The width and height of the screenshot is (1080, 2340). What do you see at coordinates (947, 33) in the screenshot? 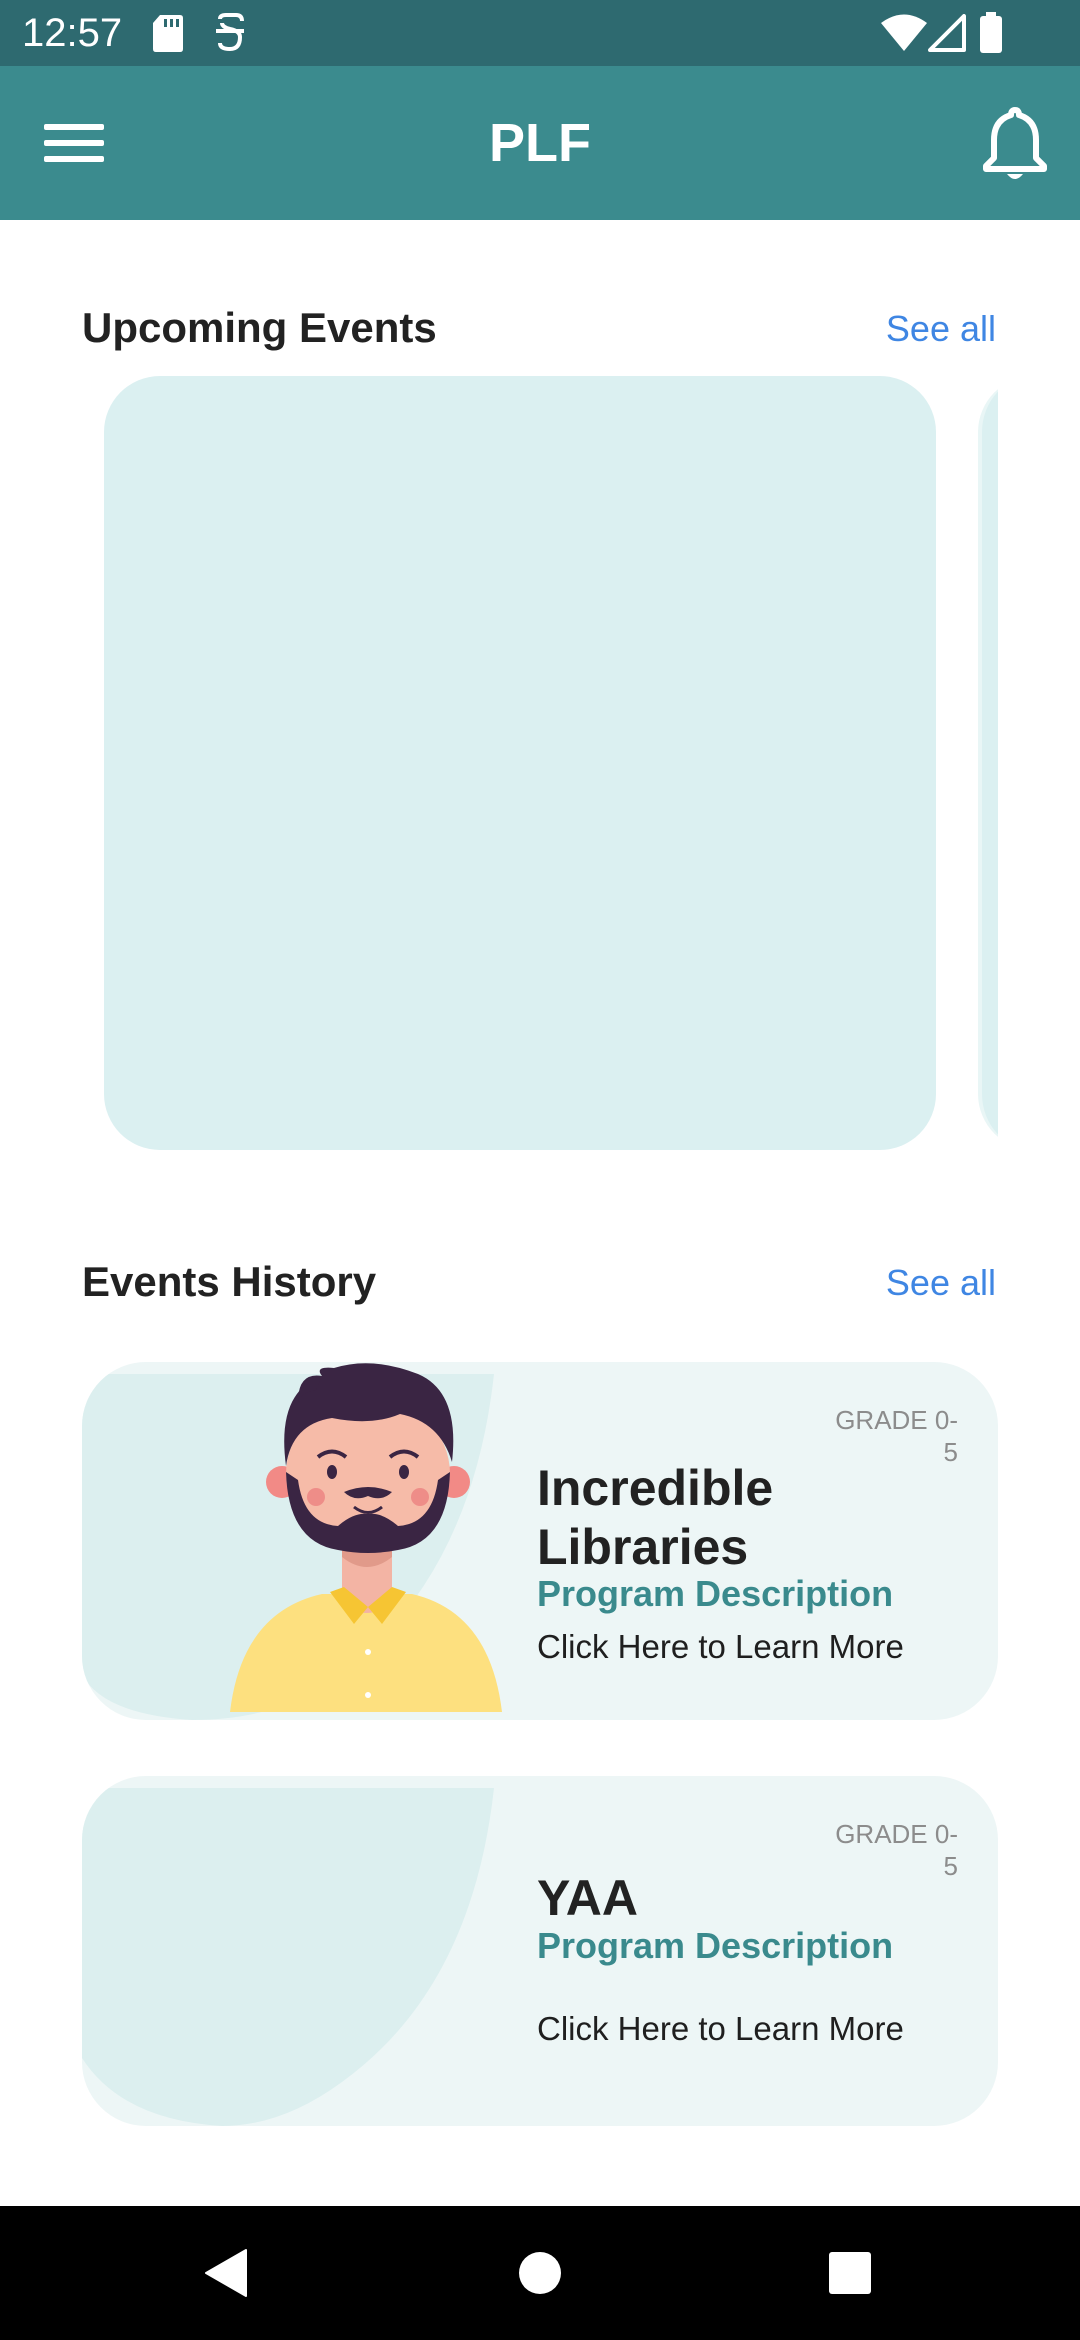
I see `cell-signal-icon` at bounding box center [947, 33].